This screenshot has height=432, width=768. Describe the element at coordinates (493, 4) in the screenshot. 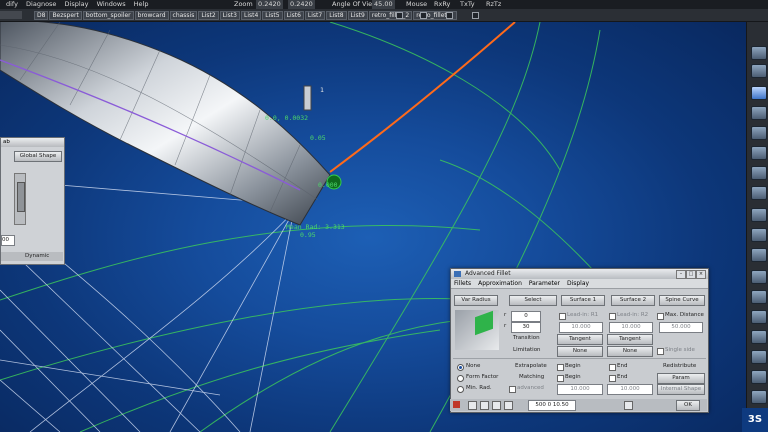

I see `mode-rztz: RzTz` at that location.